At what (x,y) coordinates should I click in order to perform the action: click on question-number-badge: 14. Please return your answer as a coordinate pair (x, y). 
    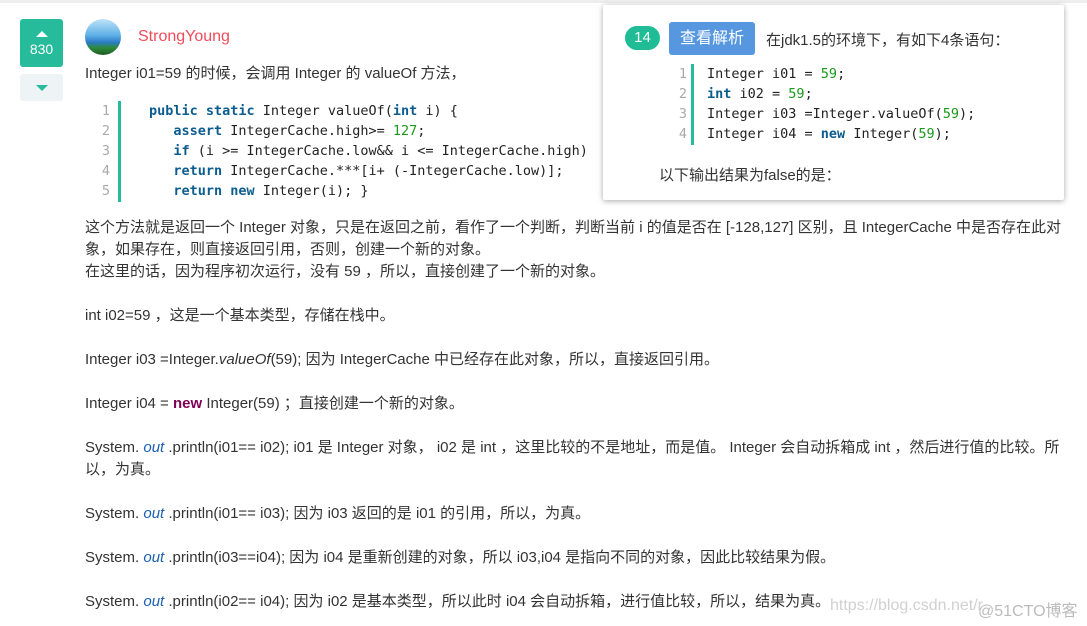
    Looking at the image, I should click on (642, 38).